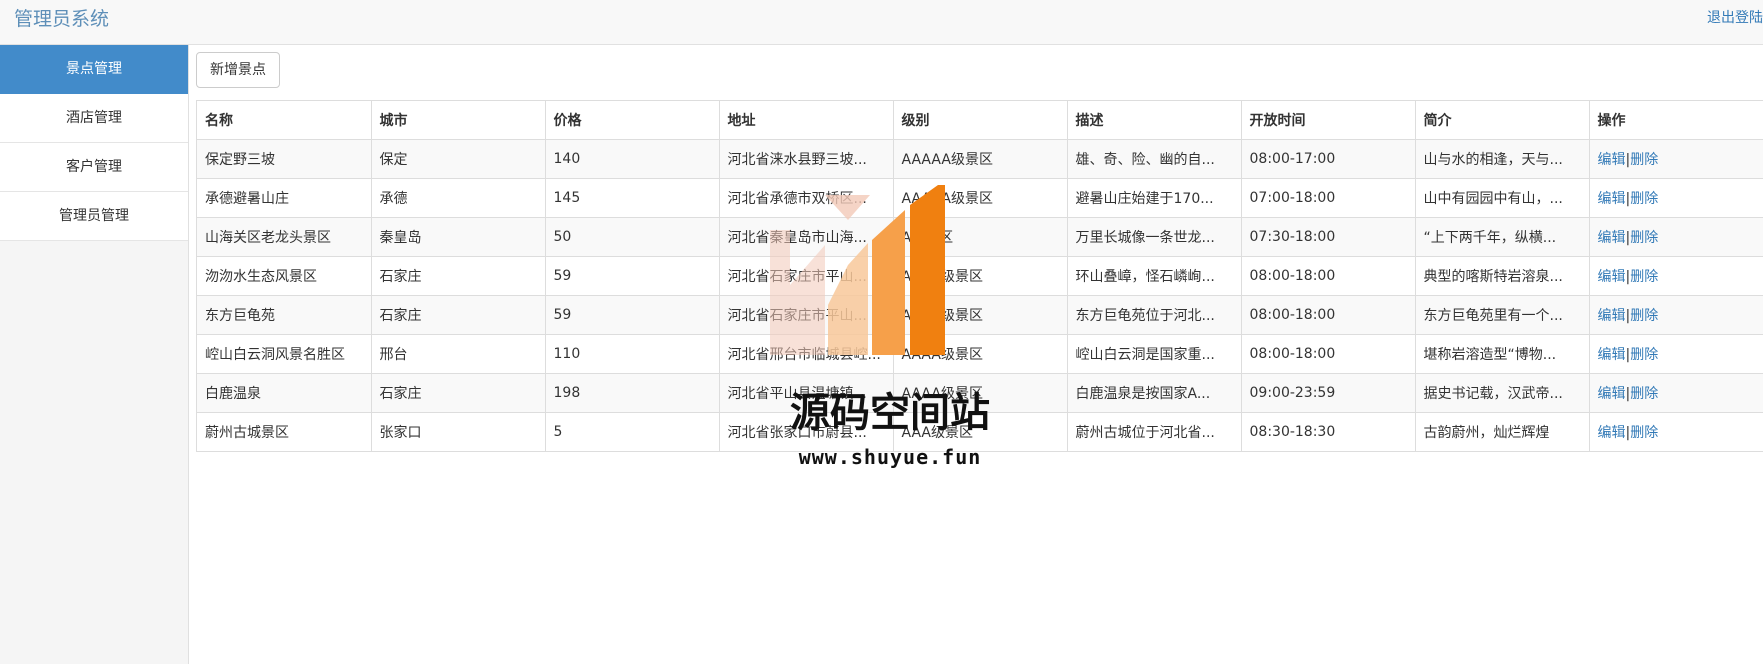 The width and height of the screenshot is (1763, 664). Describe the element at coordinates (632, 159) in the screenshot. I see `cell-price: 140` at that location.